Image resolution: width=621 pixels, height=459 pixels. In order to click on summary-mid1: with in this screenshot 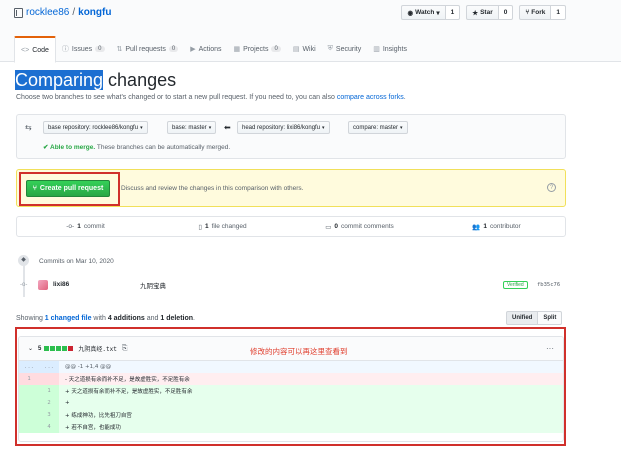, I will do `click(99, 318)`.